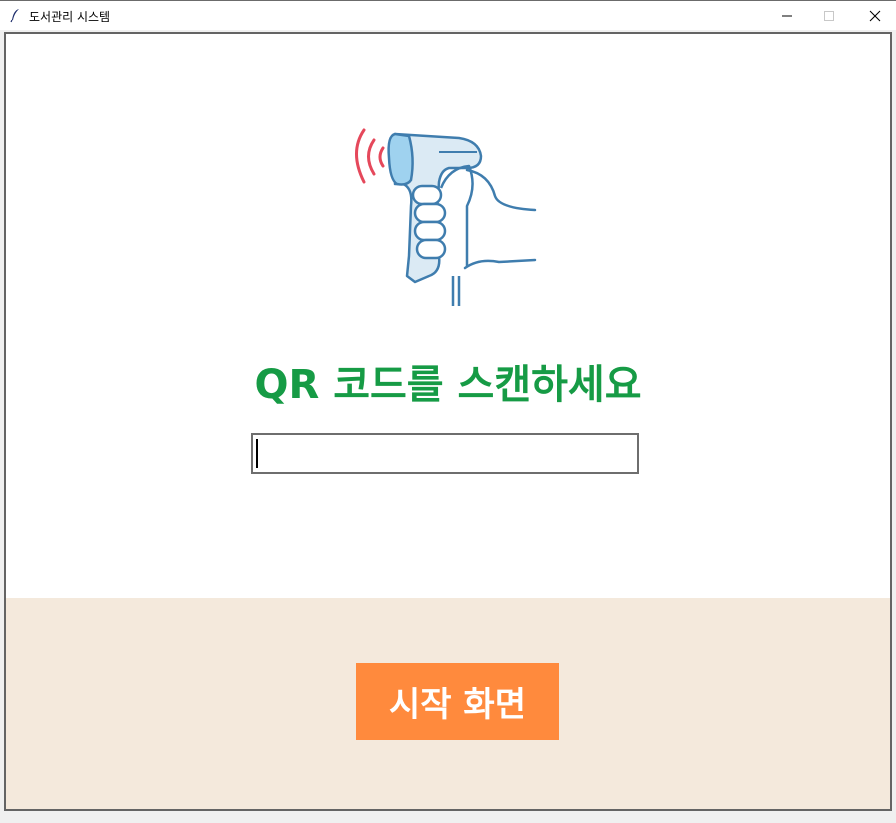 The width and height of the screenshot is (896, 823). I want to click on minimize-button, so click(787, 15).